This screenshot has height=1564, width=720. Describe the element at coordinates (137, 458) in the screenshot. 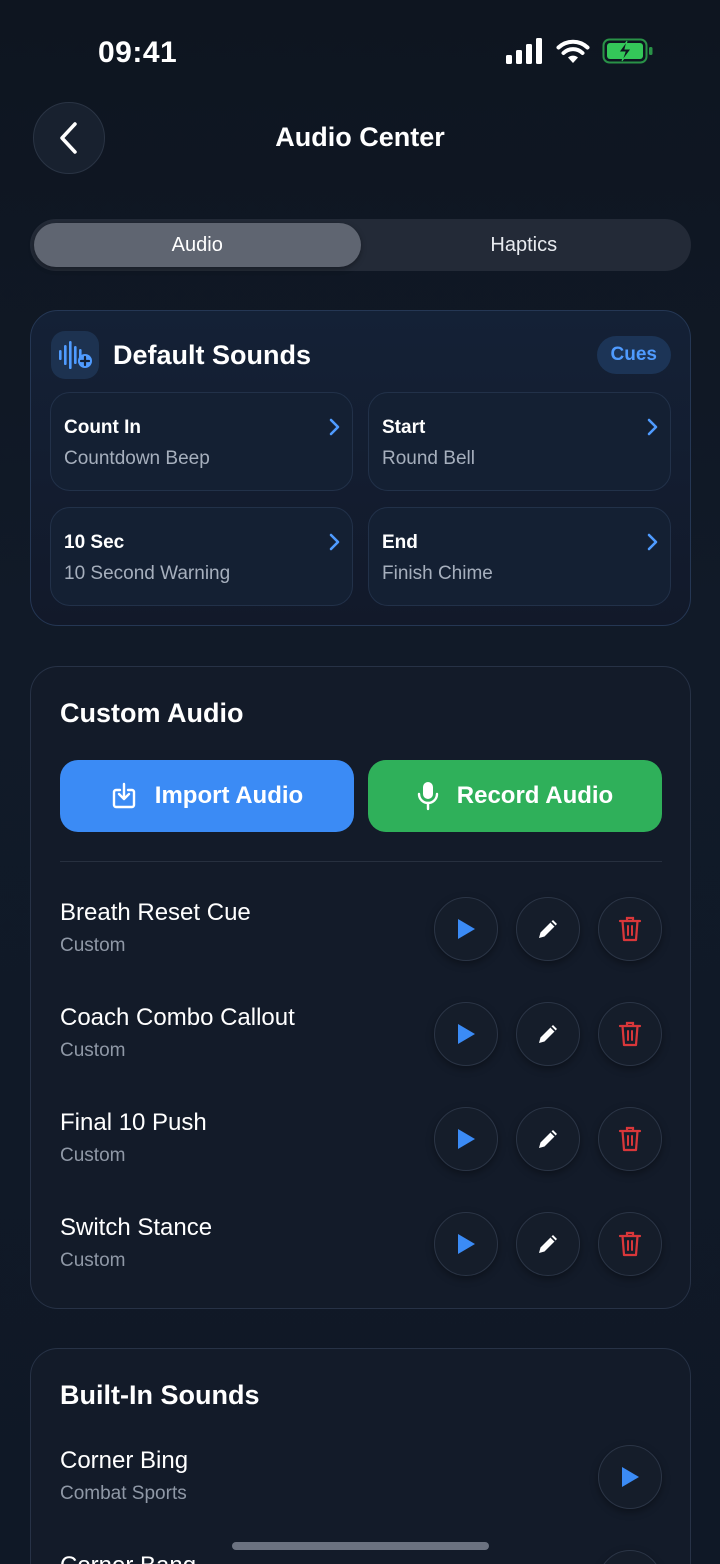

I see `cue-value: Countdown Beep` at that location.